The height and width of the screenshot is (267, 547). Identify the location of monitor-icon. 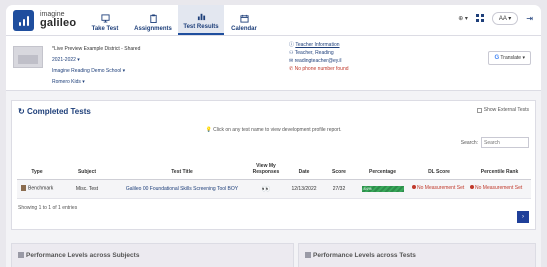
(105, 18).